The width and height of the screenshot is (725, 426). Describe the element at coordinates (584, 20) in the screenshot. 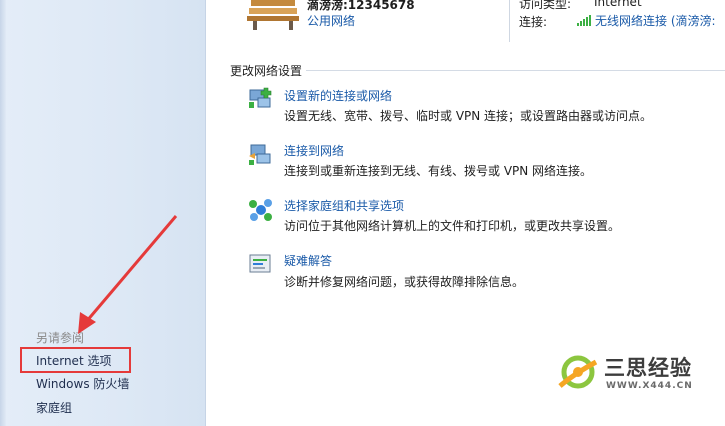

I see `wifi-signal-icon` at that location.